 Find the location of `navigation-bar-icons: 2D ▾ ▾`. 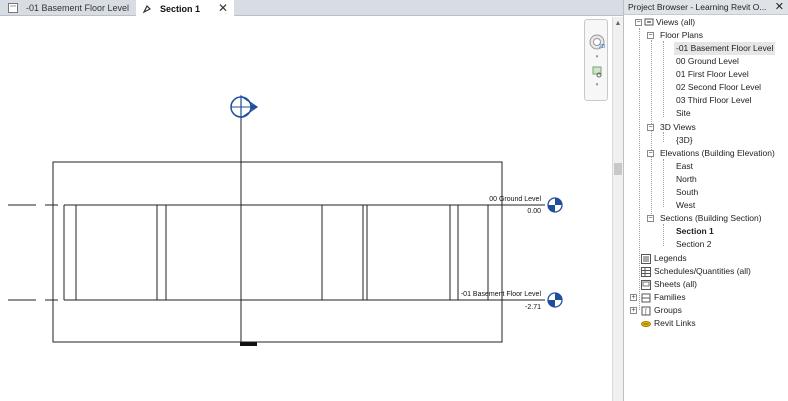

navigation-bar-icons: 2D ▾ ▾ is located at coordinates (597, 61).